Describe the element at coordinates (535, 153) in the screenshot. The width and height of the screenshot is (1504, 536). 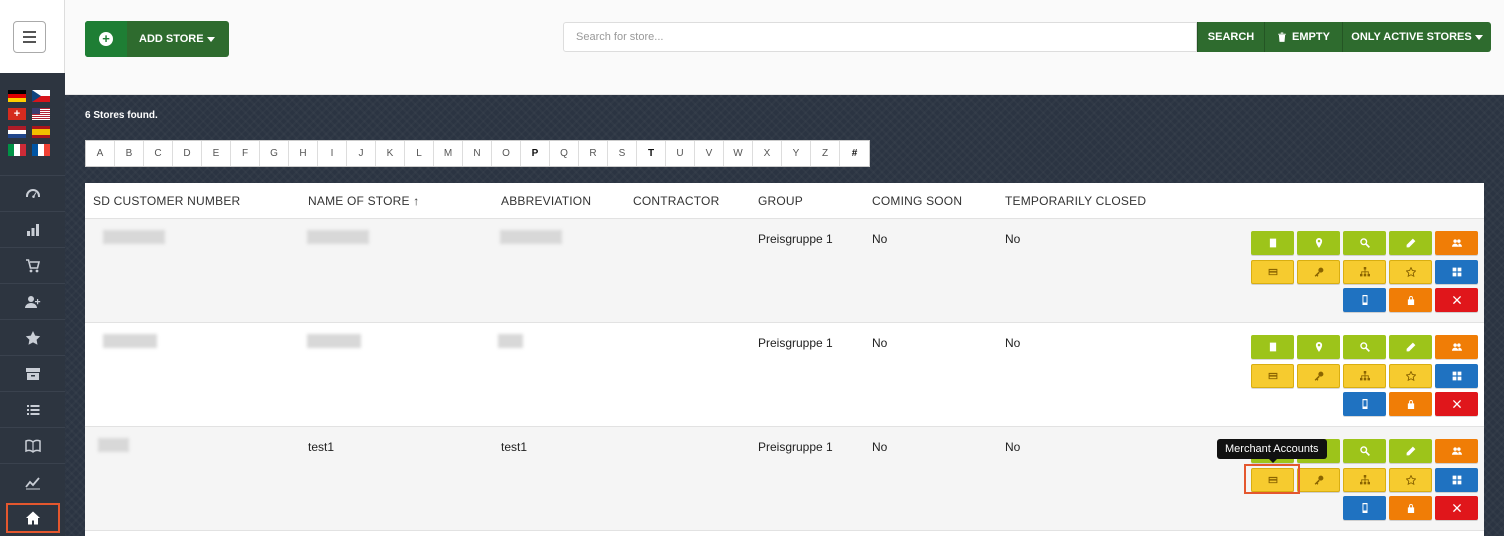
I see `letter-filter: P` at that location.